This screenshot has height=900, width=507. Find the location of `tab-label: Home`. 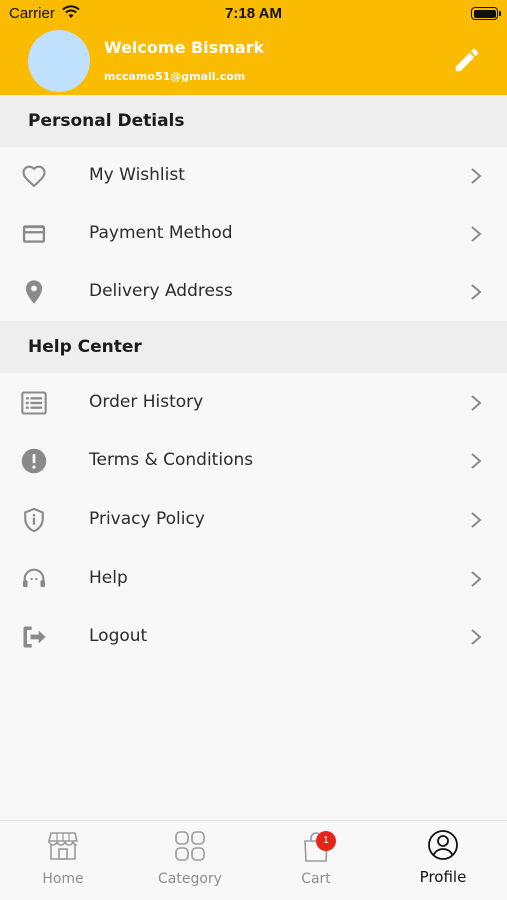

tab-label: Home is located at coordinates (63, 879).